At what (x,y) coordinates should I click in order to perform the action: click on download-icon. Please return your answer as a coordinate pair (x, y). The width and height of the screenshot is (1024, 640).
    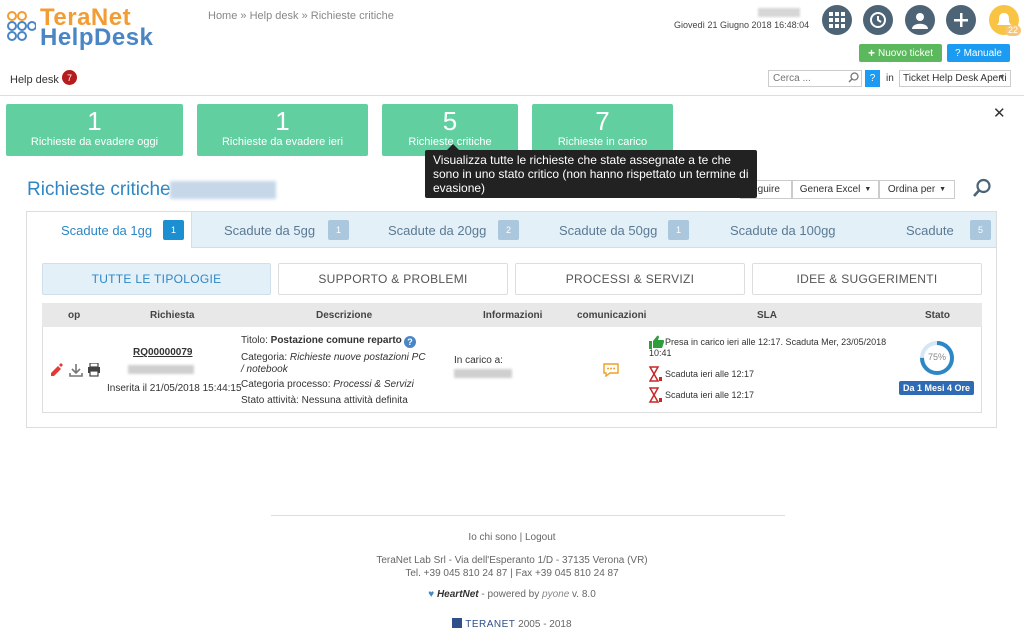
    Looking at the image, I should click on (76, 371).